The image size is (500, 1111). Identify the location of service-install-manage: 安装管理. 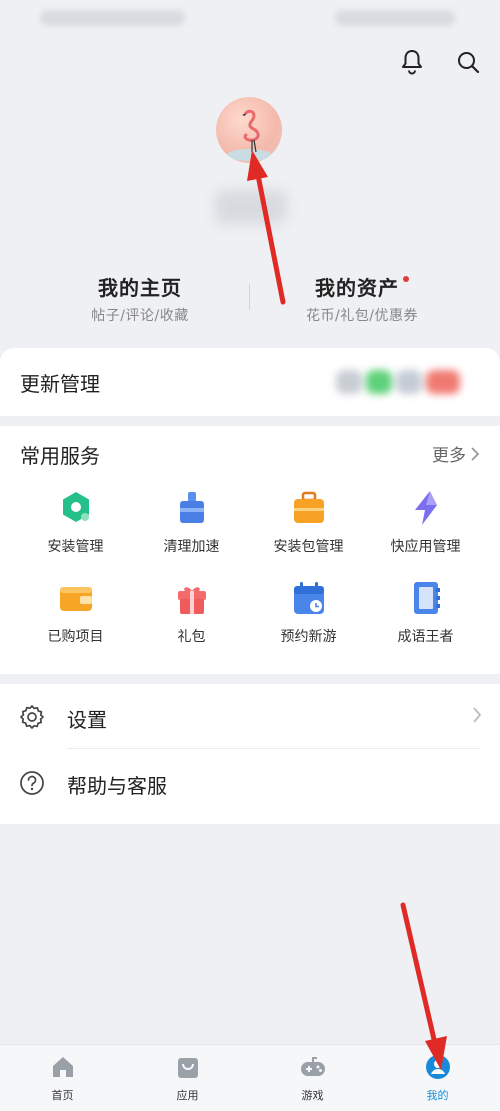
(75, 522).